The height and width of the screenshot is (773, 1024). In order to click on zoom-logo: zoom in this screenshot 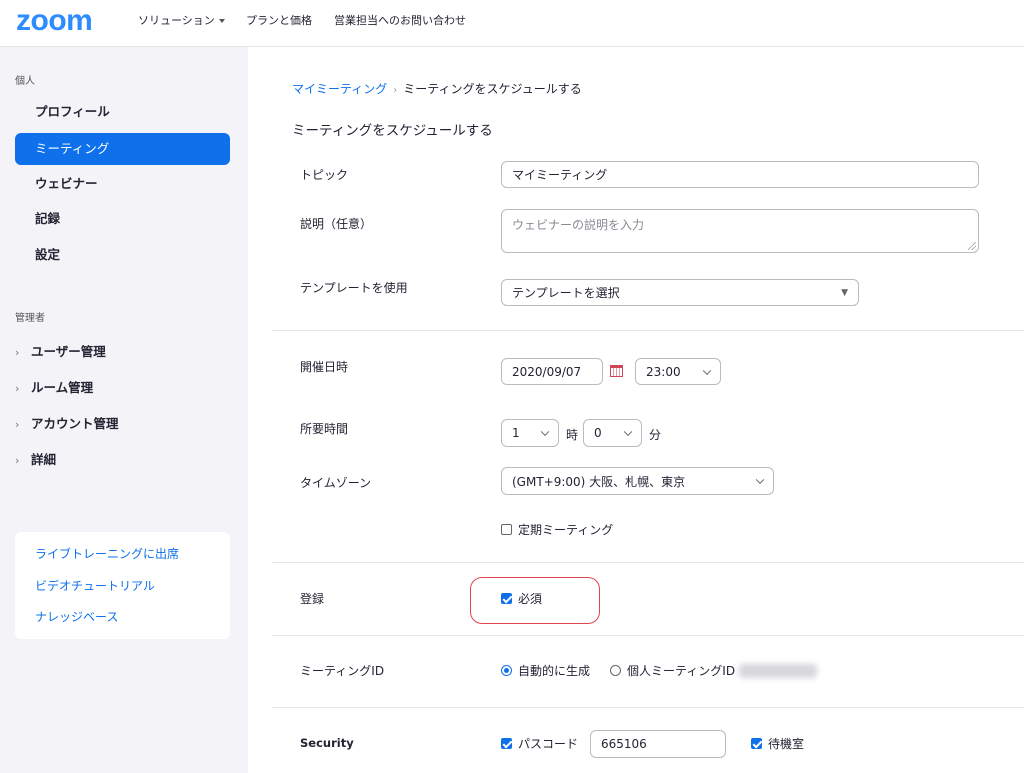, I will do `click(54, 21)`.